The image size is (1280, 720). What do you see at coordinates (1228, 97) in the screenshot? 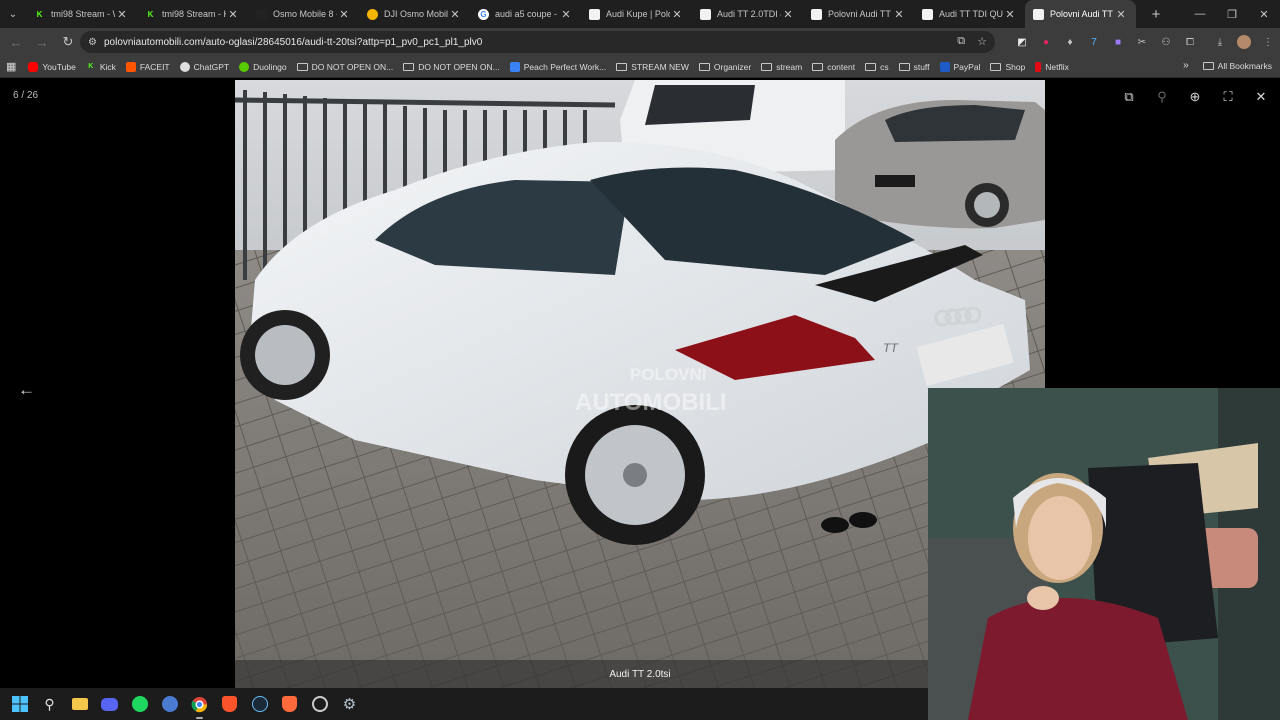
I see `fullscreen-icon: ⛶` at bounding box center [1228, 97].